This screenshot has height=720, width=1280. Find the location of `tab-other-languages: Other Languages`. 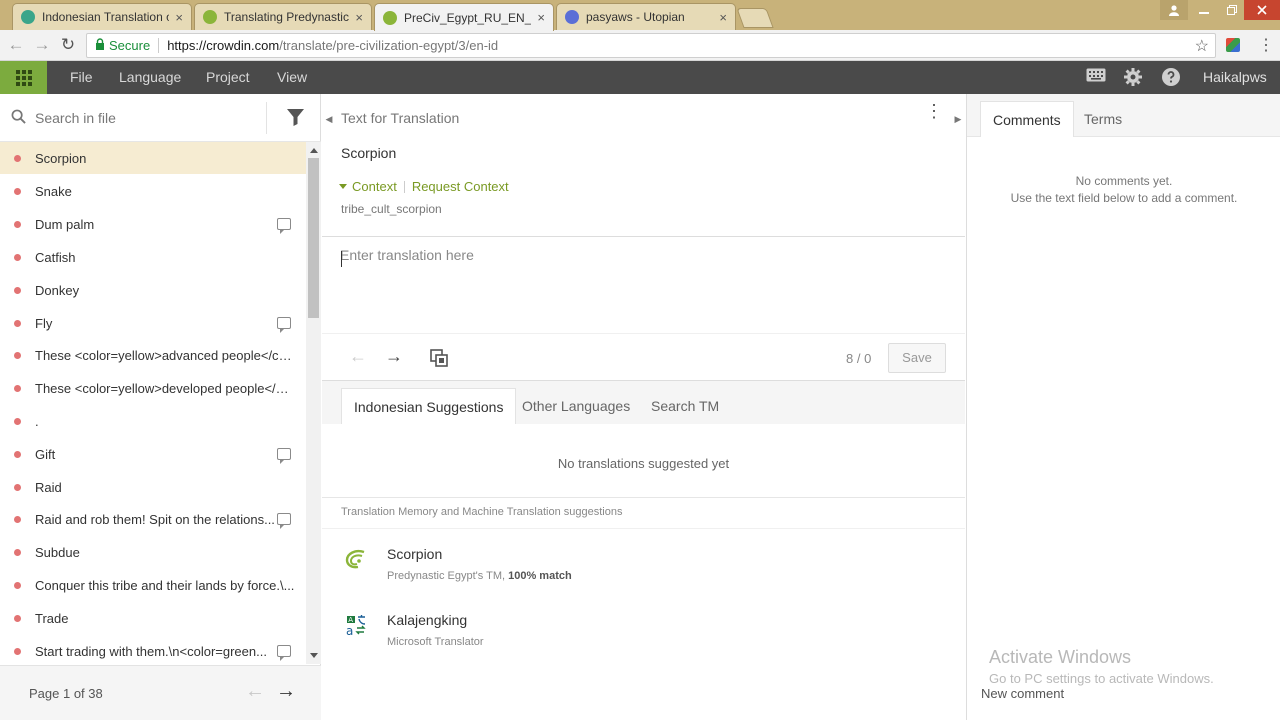

tab-other-languages: Other Languages is located at coordinates (576, 406).